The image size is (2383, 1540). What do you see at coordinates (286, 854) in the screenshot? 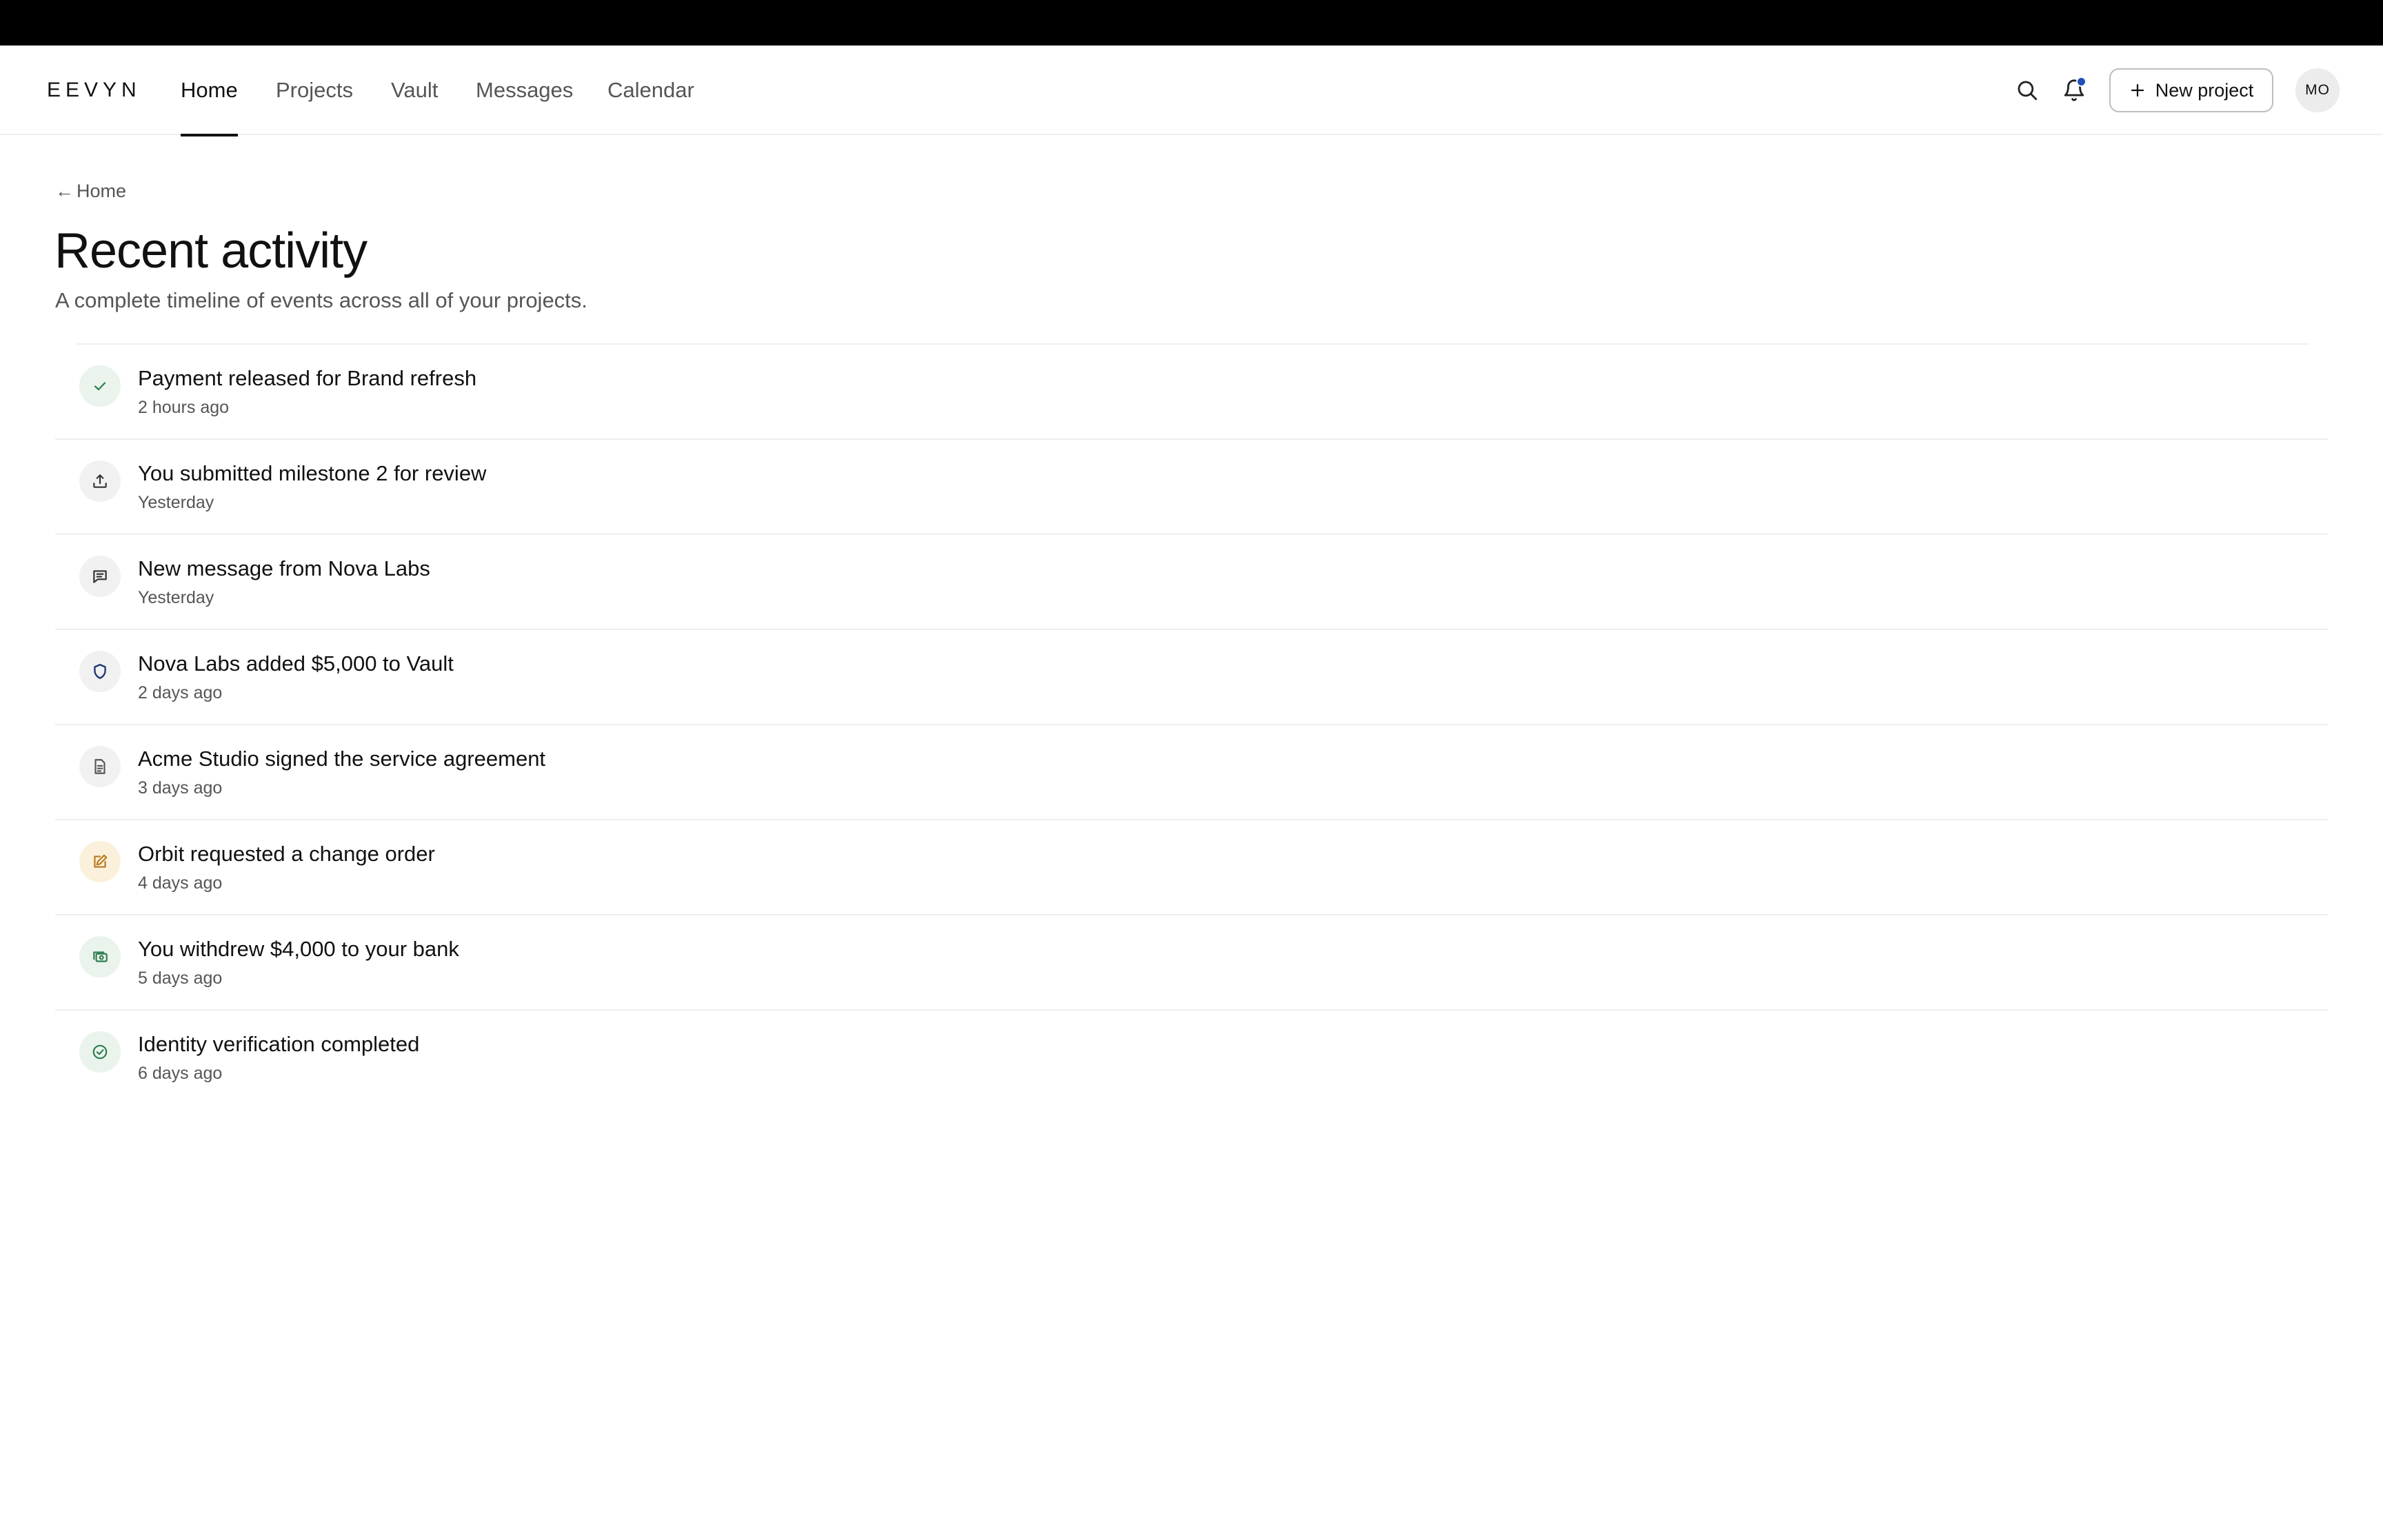
I see `activity-title: Orbit requested a change order` at bounding box center [286, 854].